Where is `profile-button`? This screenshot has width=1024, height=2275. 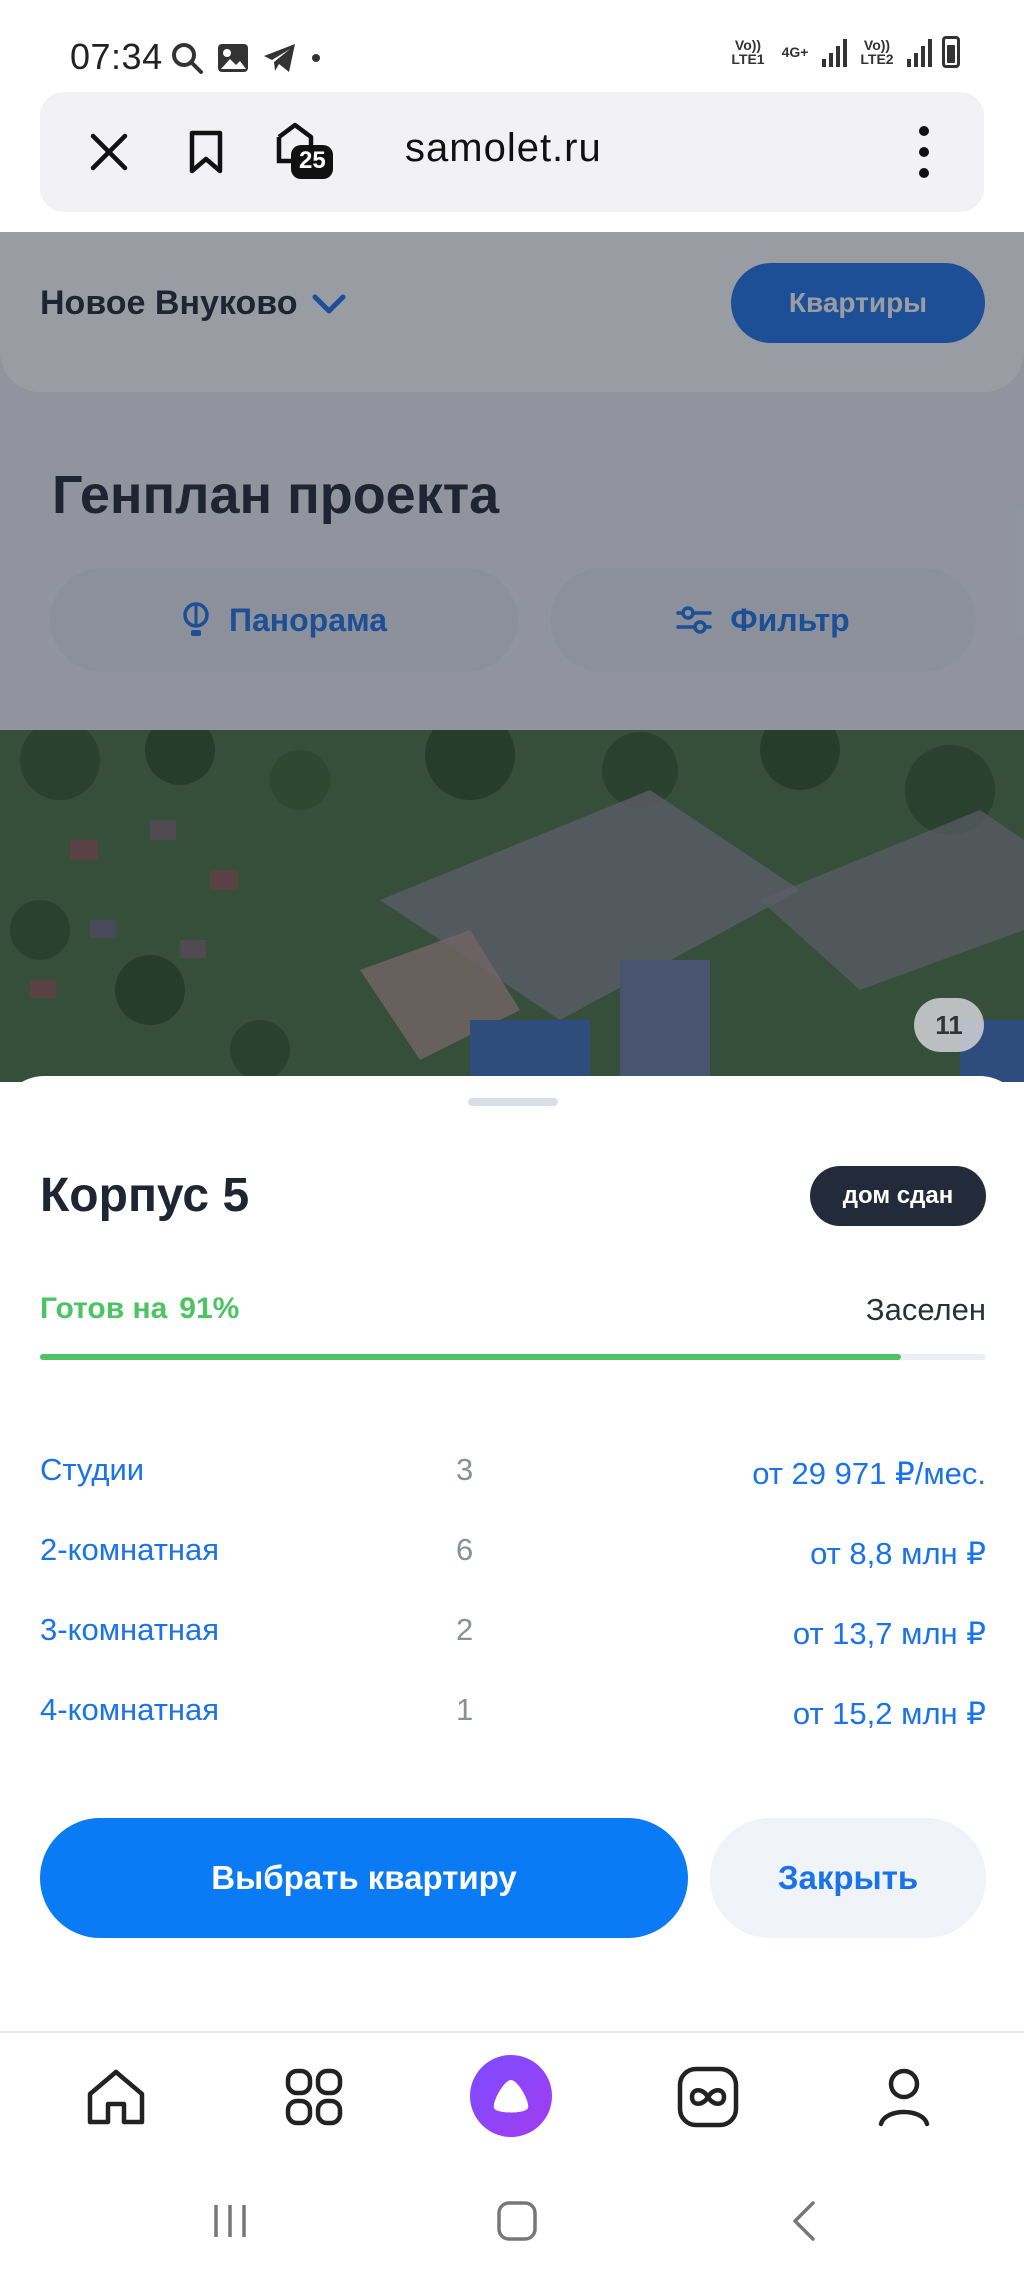 profile-button is located at coordinates (904, 2097).